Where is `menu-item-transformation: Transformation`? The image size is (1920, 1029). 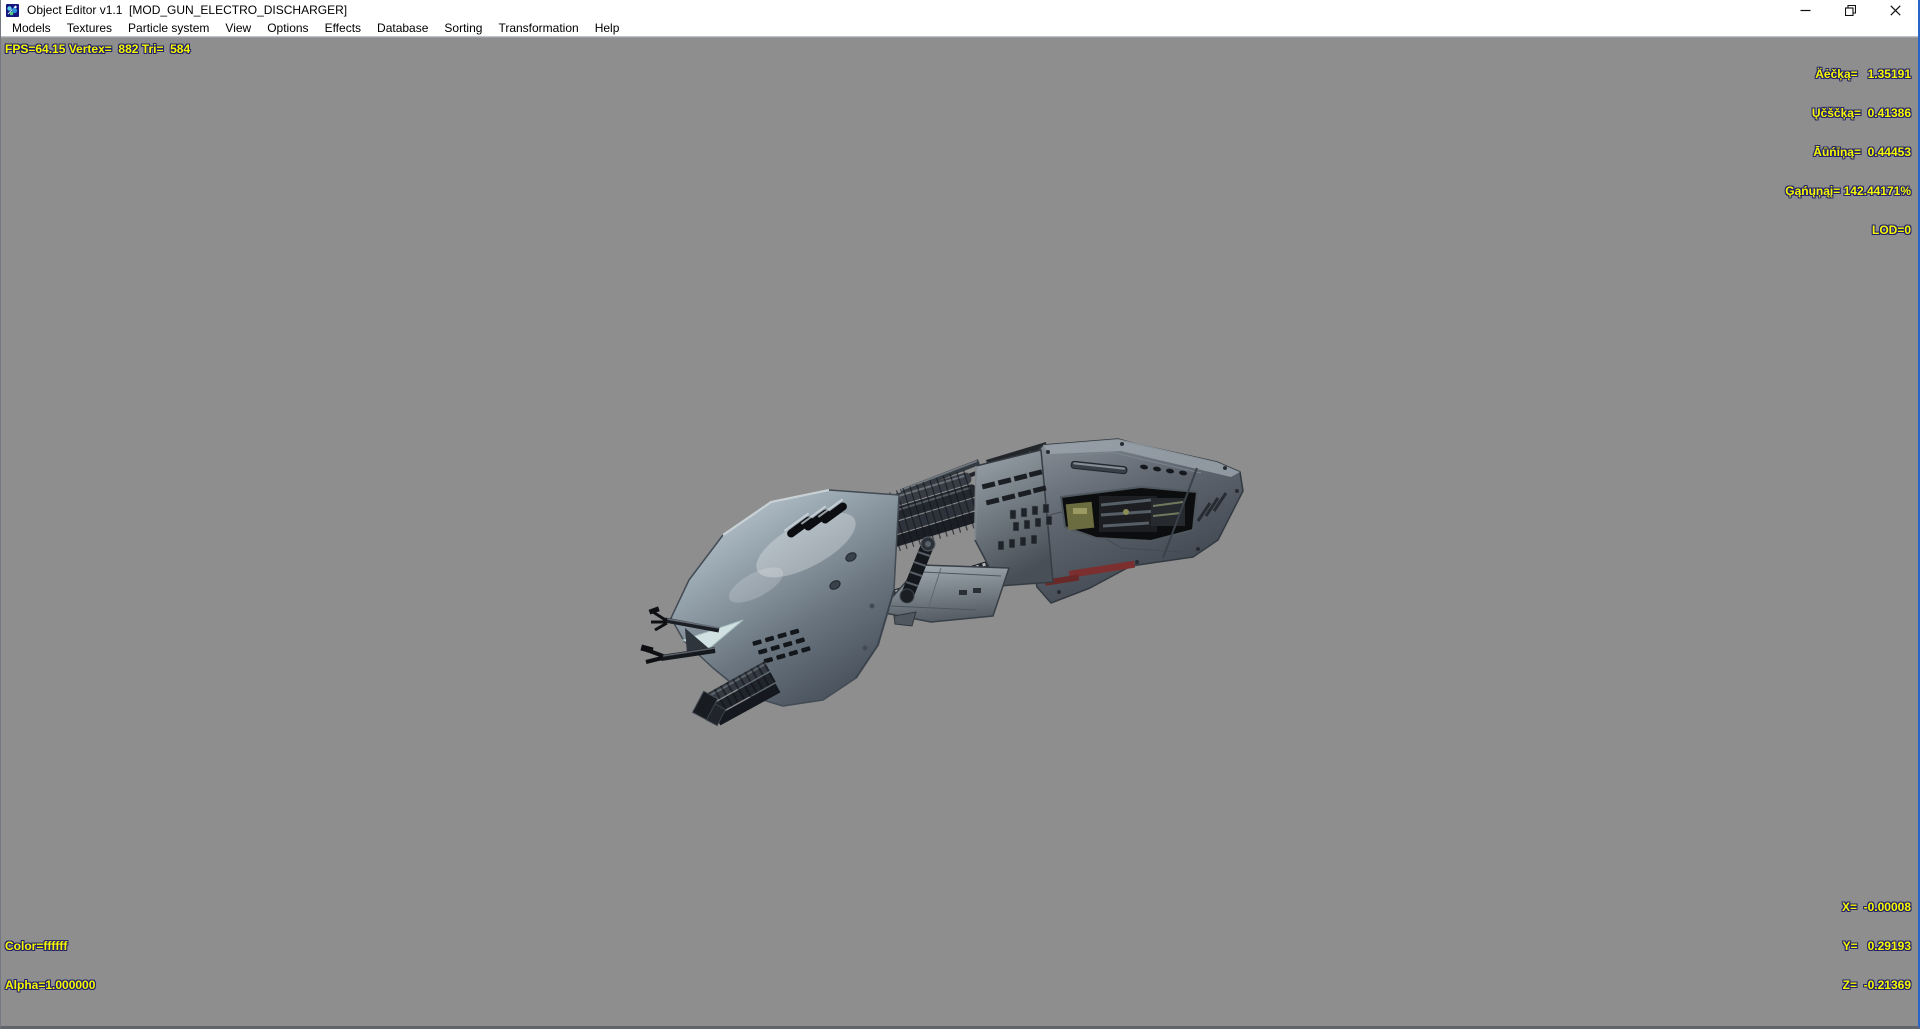 menu-item-transformation: Transformation is located at coordinates (538, 28).